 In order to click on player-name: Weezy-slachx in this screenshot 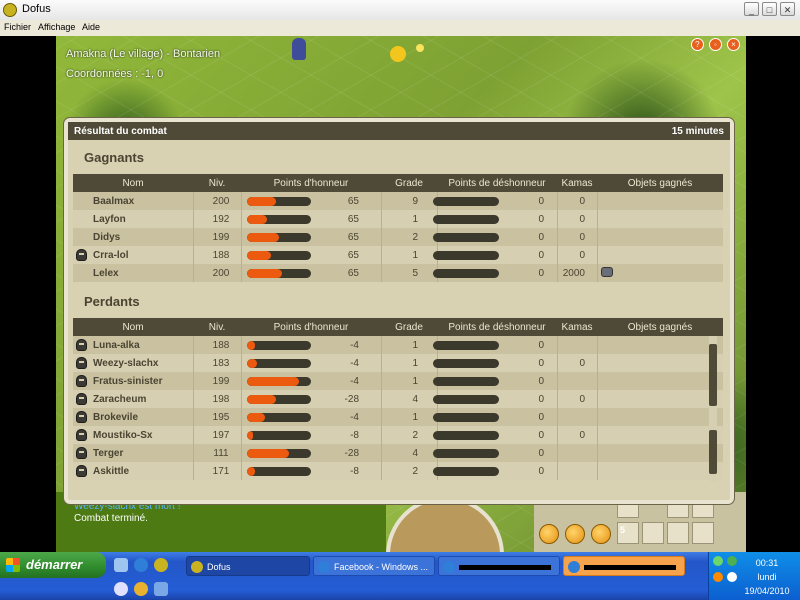, I will do `click(125, 363)`.